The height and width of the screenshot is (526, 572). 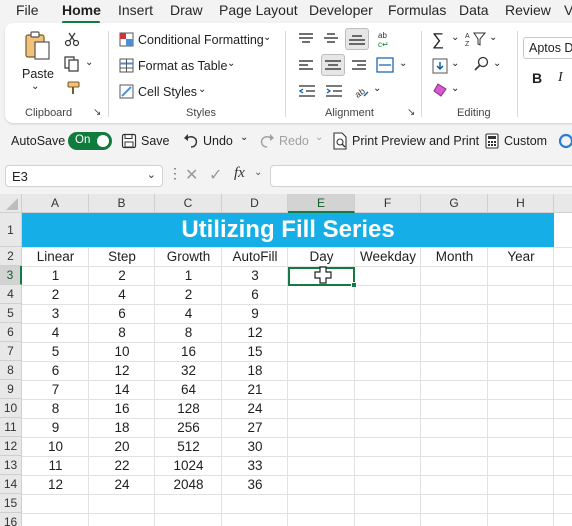 I want to click on name-box-dropdown-icon: ⌄, so click(x=151, y=174).